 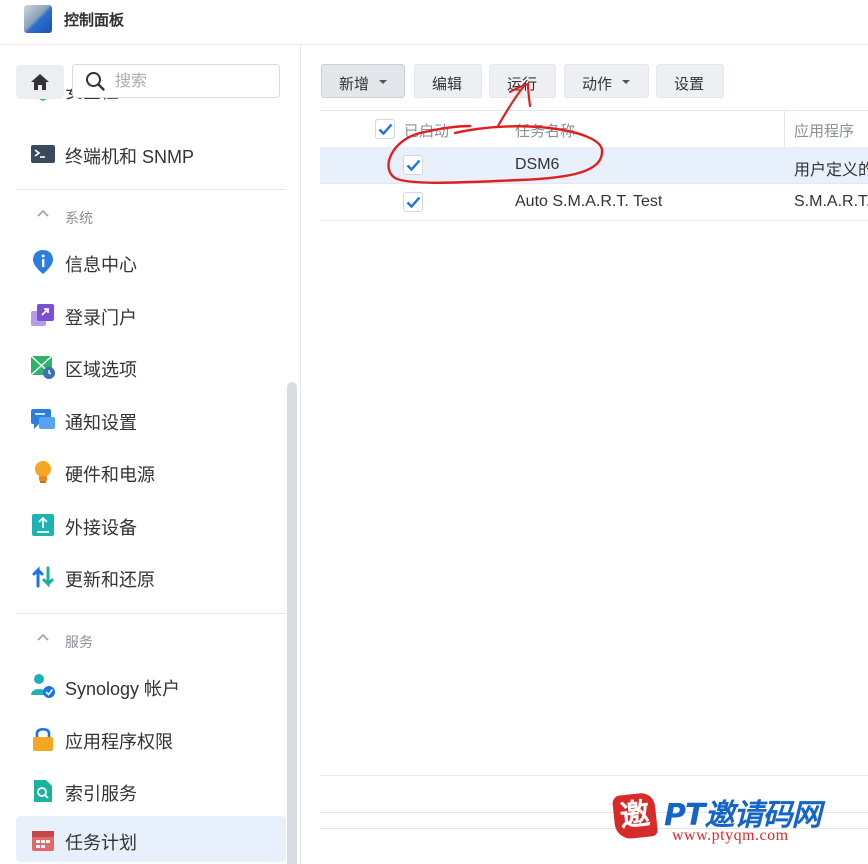 I want to click on run-button: 运行, so click(x=522, y=81).